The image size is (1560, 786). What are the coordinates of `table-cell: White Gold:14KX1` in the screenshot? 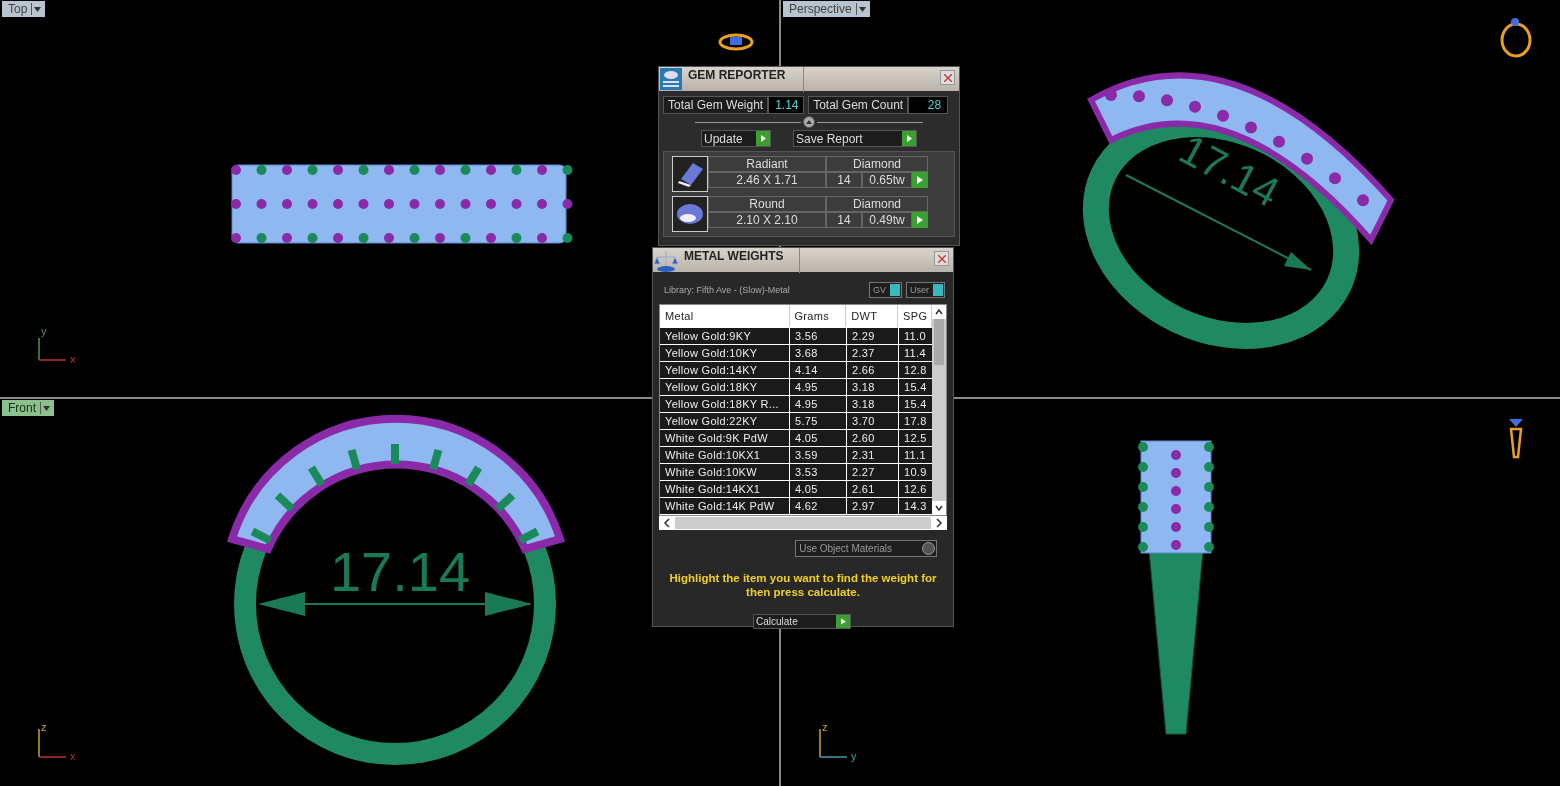 It's located at (725, 489).